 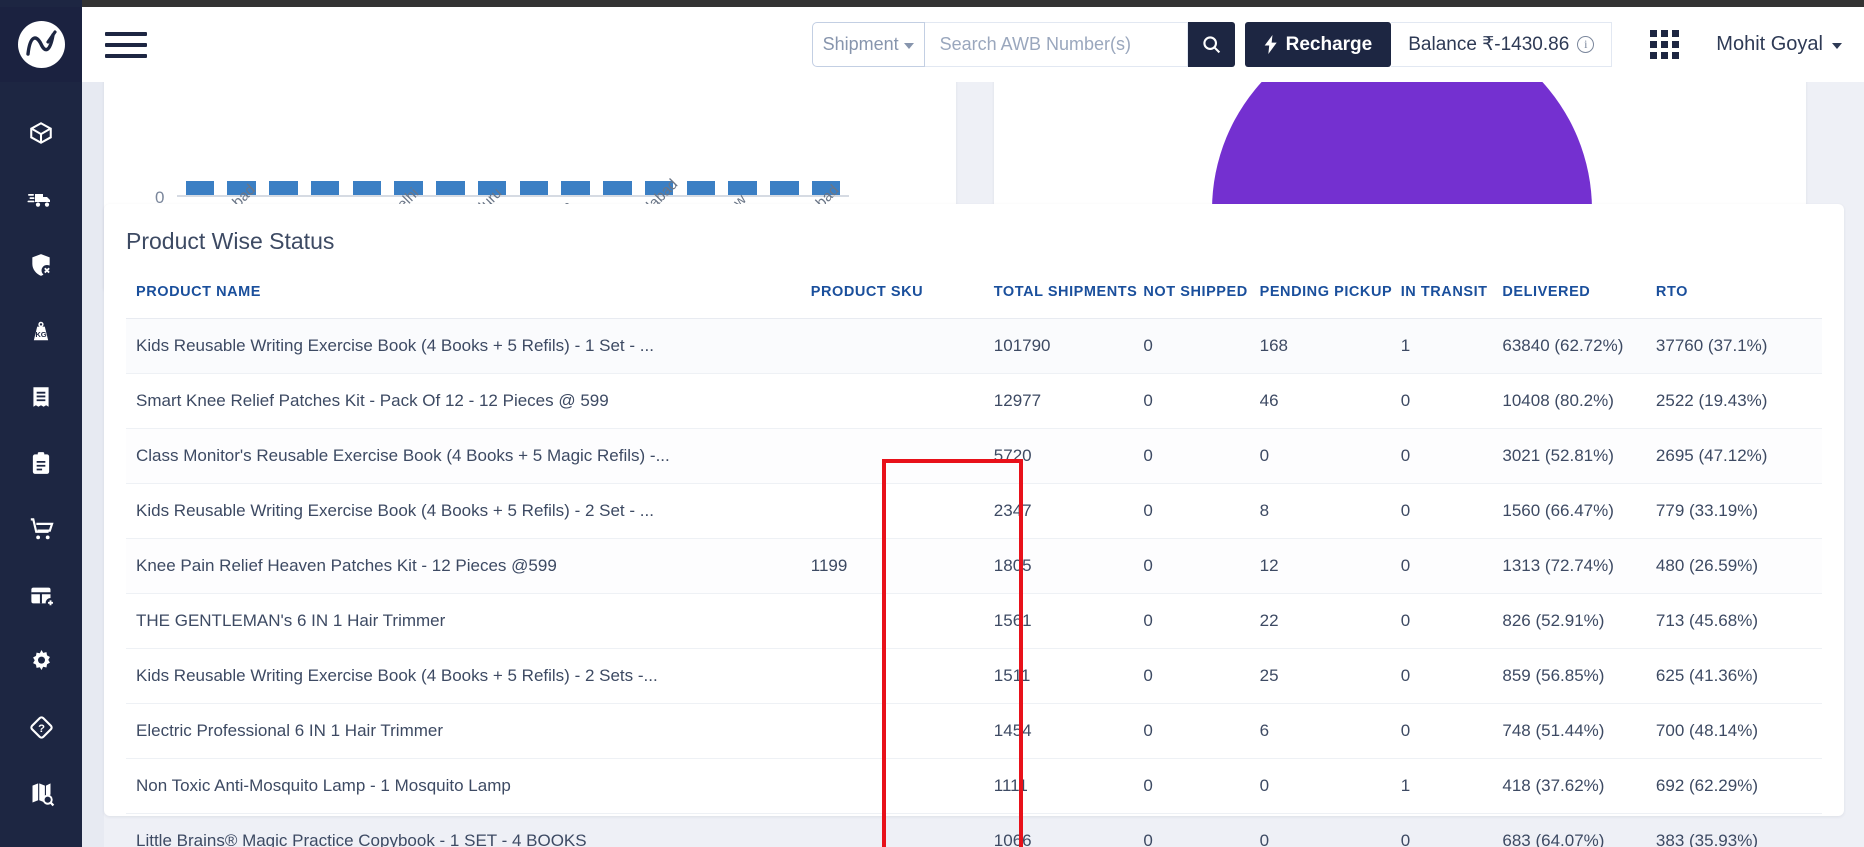 What do you see at coordinates (1451, 346) in the screenshot?
I see `cell-in-transit: 1` at bounding box center [1451, 346].